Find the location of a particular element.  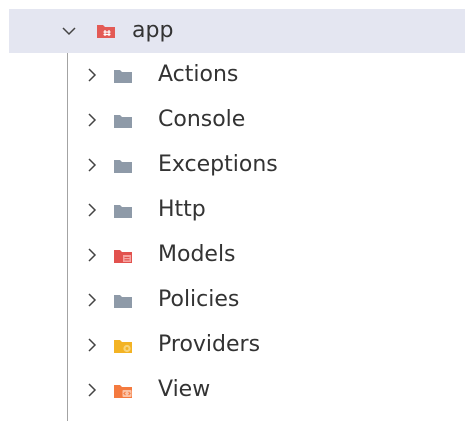

folder-providers-icon is located at coordinates (123, 346).